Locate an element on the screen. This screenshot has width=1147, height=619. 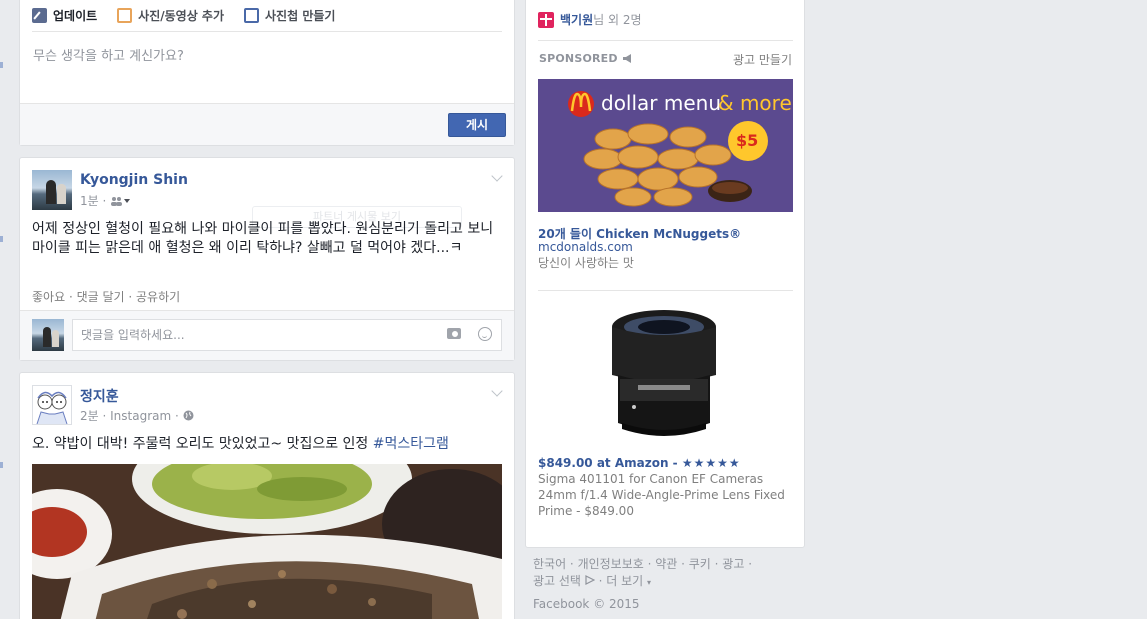
footer-links-2: 광고 선택 · 더 보기 ▾ is located at coordinates (658, 582).